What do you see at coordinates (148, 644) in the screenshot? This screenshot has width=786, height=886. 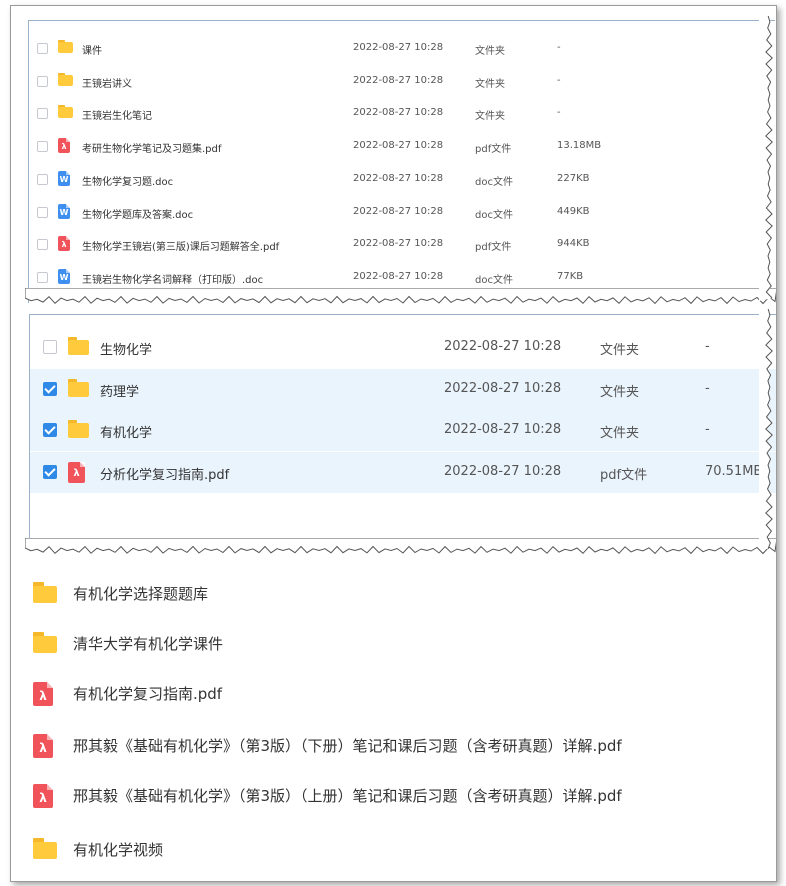 I see `file-name: 清华大学有机化学课件` at bounding box center [148, 644].